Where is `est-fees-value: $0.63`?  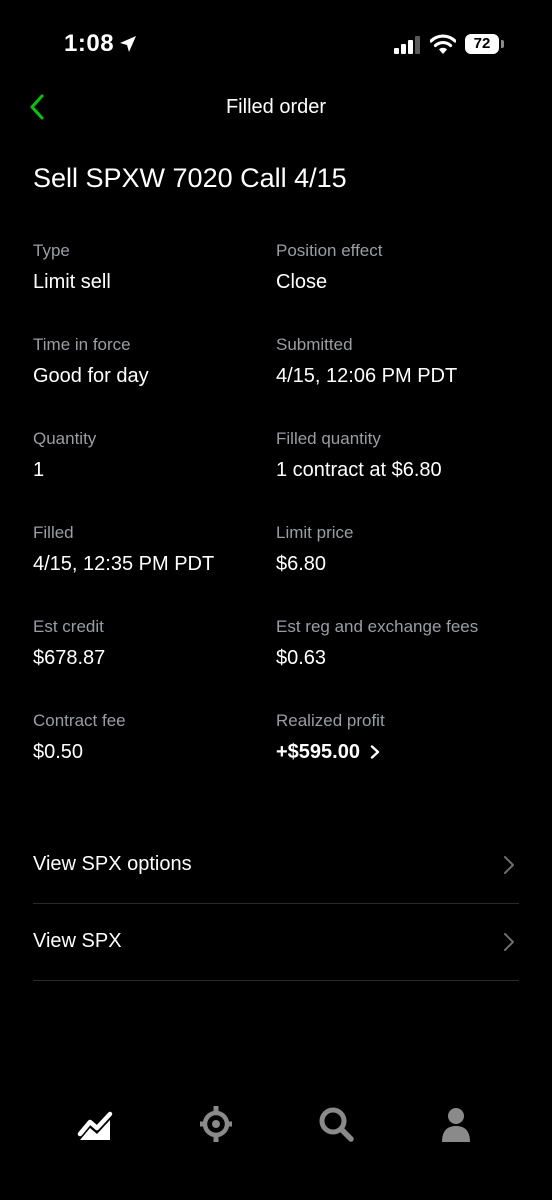 est-fees-value: $0.63 is located at coordinates (301, 658).